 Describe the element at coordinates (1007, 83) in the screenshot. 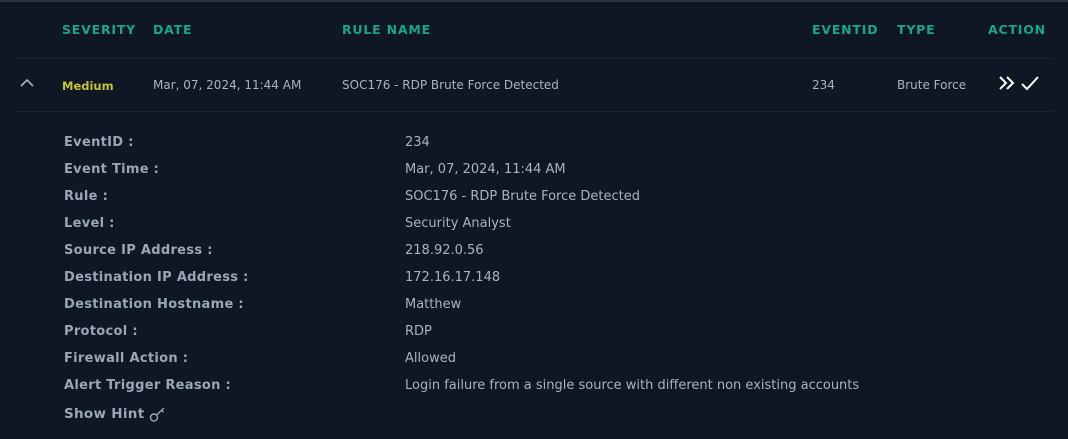

I see `double-chevron-right-icon` at that location.